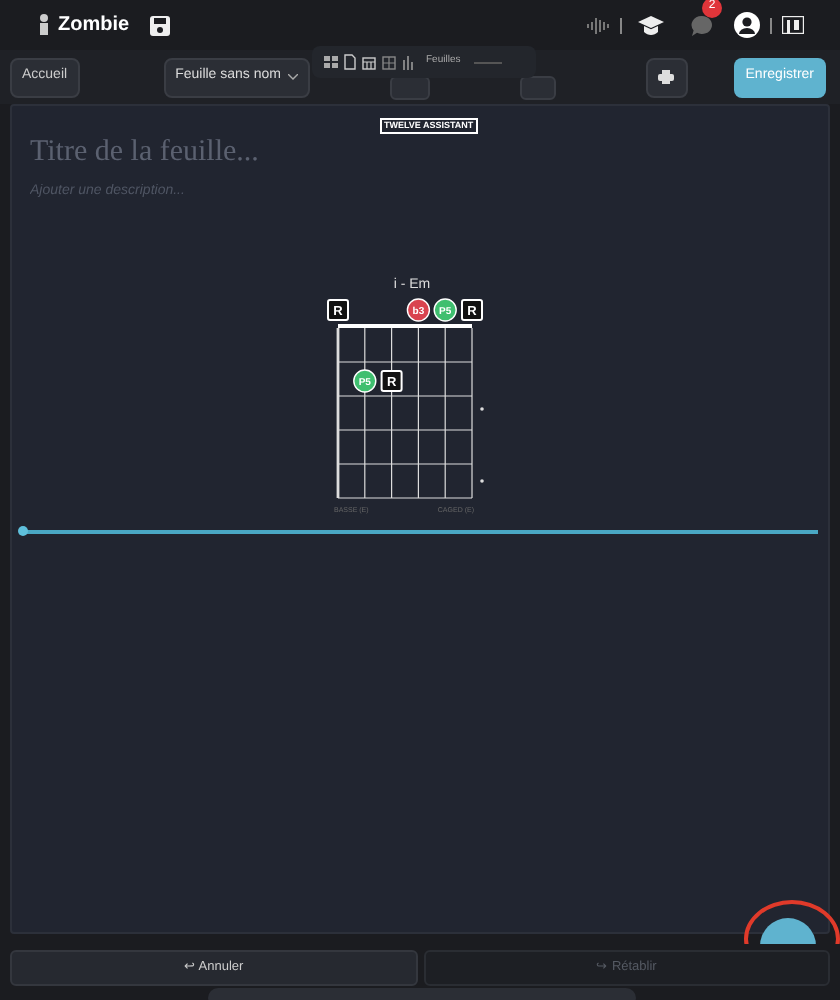 The width and height of the screenshot is (840, 1000). What do you see at coordinates (747, 25) in the screenshot?
I see `user-icon` at bounding box center [747, 25].